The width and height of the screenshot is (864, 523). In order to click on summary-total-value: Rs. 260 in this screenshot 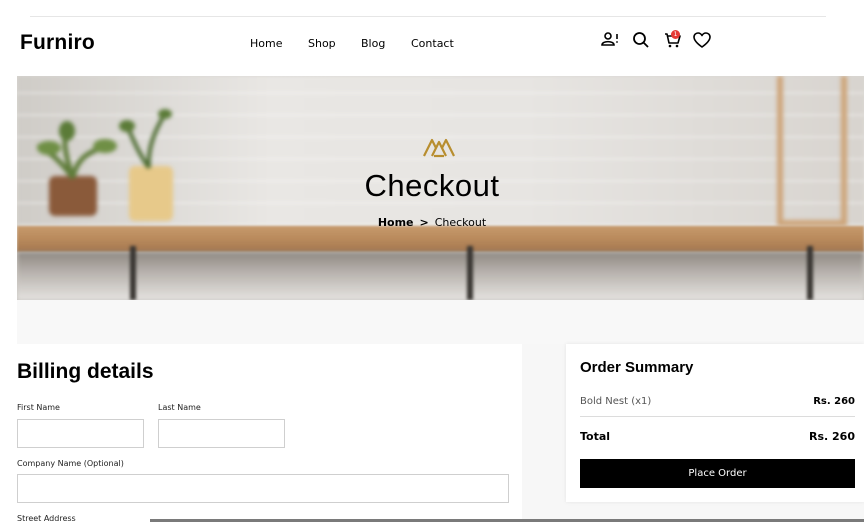, I will do `click(832, 436)`.